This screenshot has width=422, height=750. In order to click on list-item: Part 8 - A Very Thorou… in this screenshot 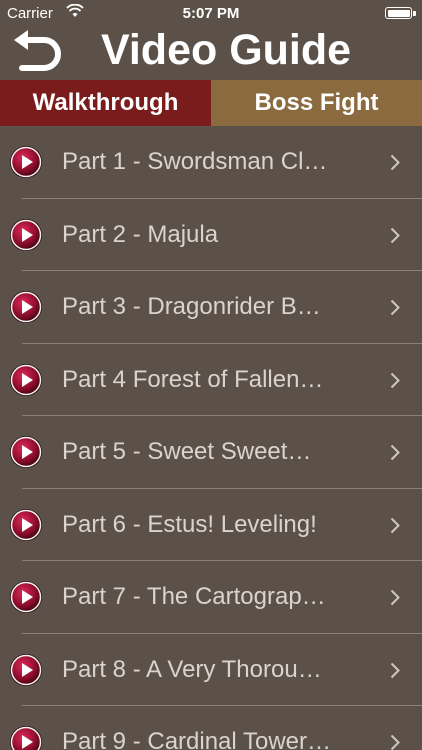, I will do `click(211, 670)`.